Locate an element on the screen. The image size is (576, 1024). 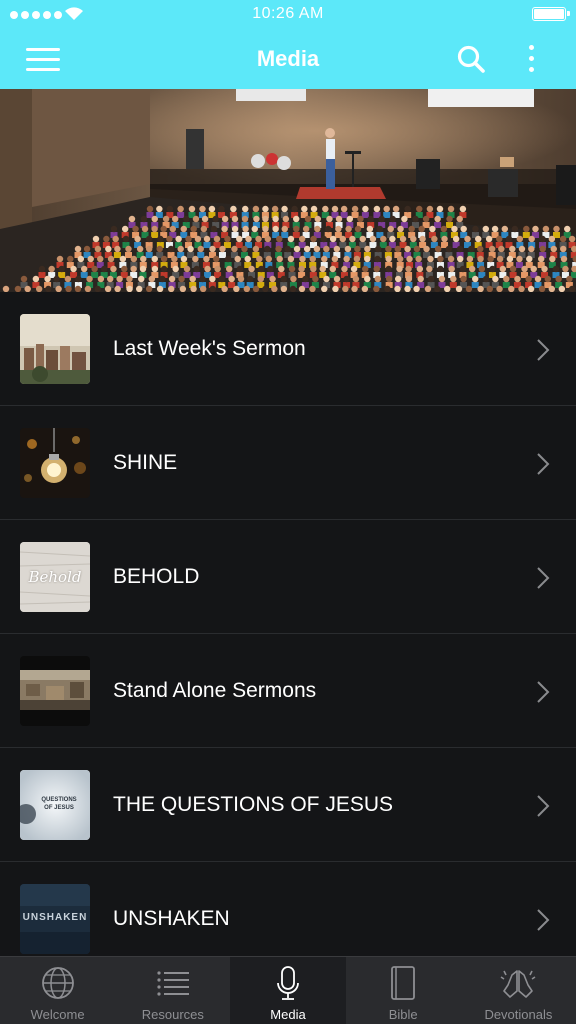
media-list-item-label: THE QUESTIONS OF JESUS is located at coordinates (253, 804).